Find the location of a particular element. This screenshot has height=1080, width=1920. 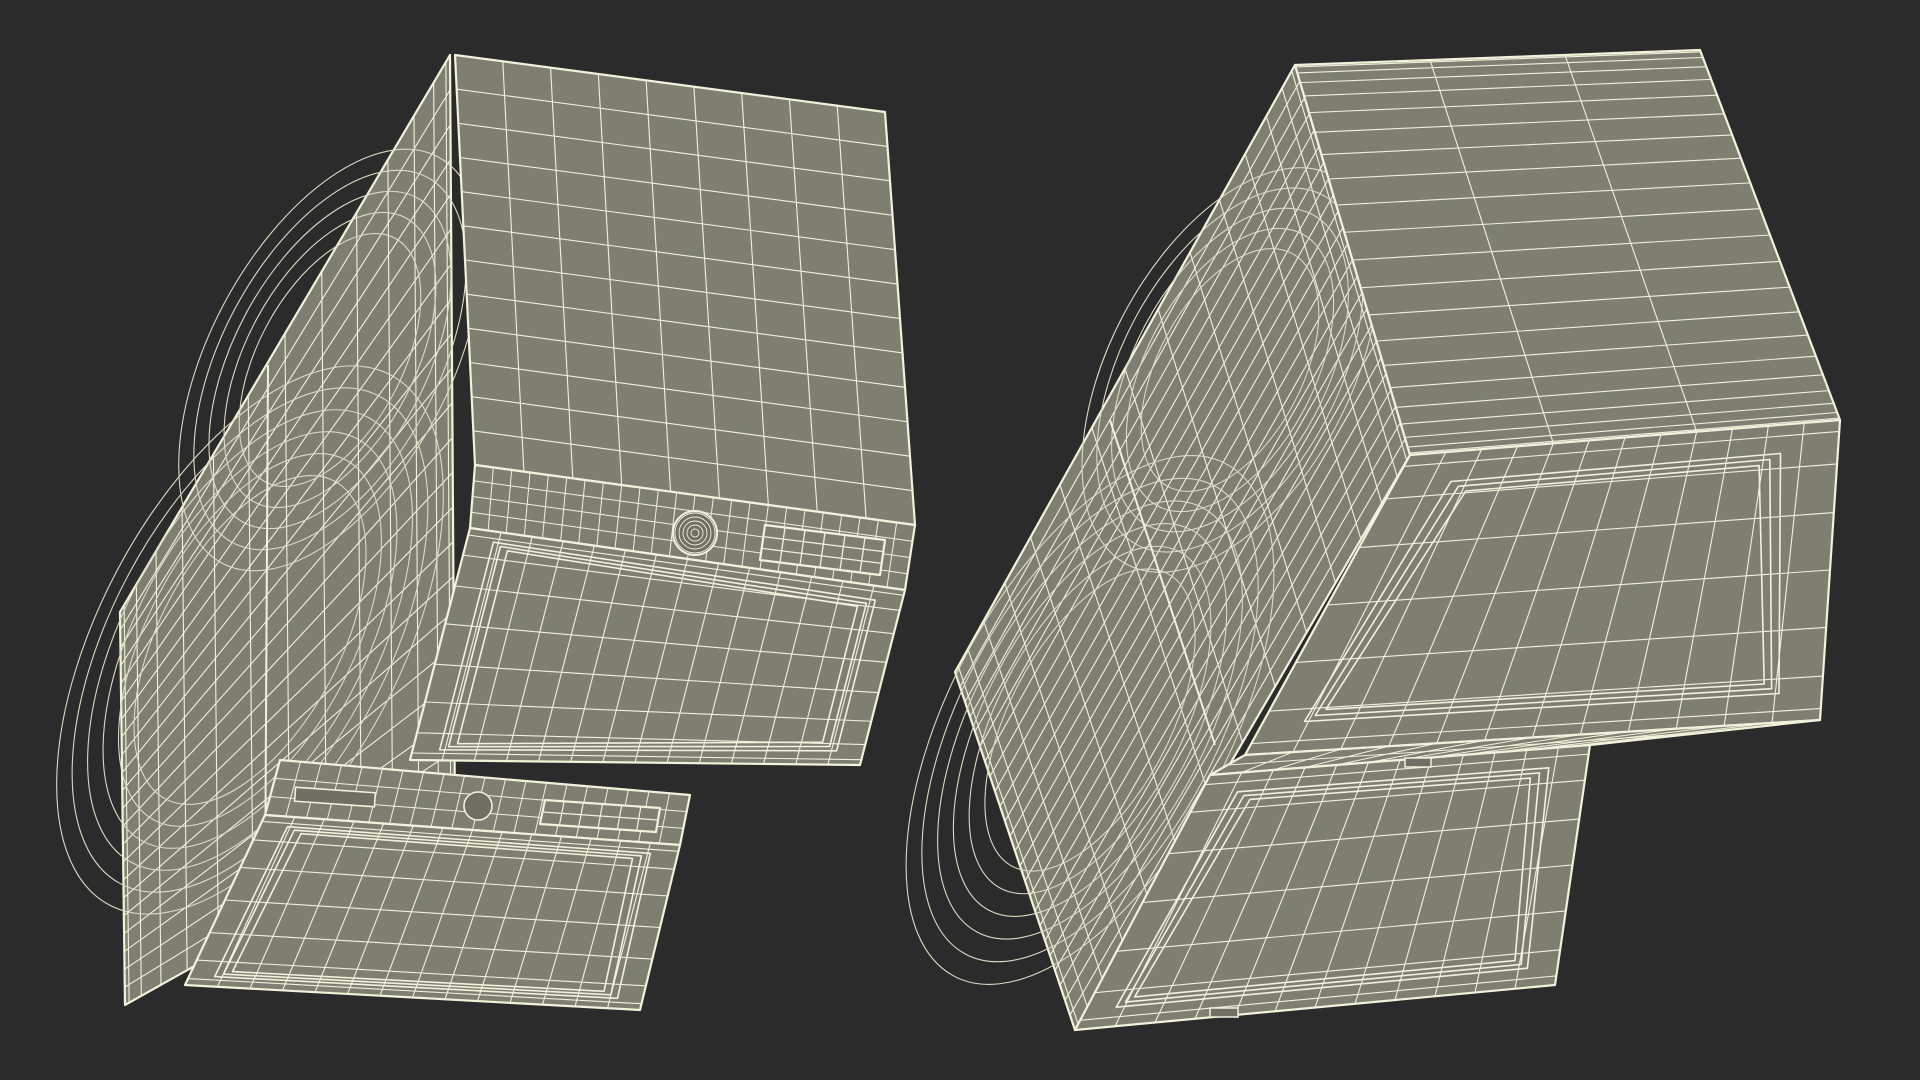

left-lower-knob is located at coordinates (478, 806).